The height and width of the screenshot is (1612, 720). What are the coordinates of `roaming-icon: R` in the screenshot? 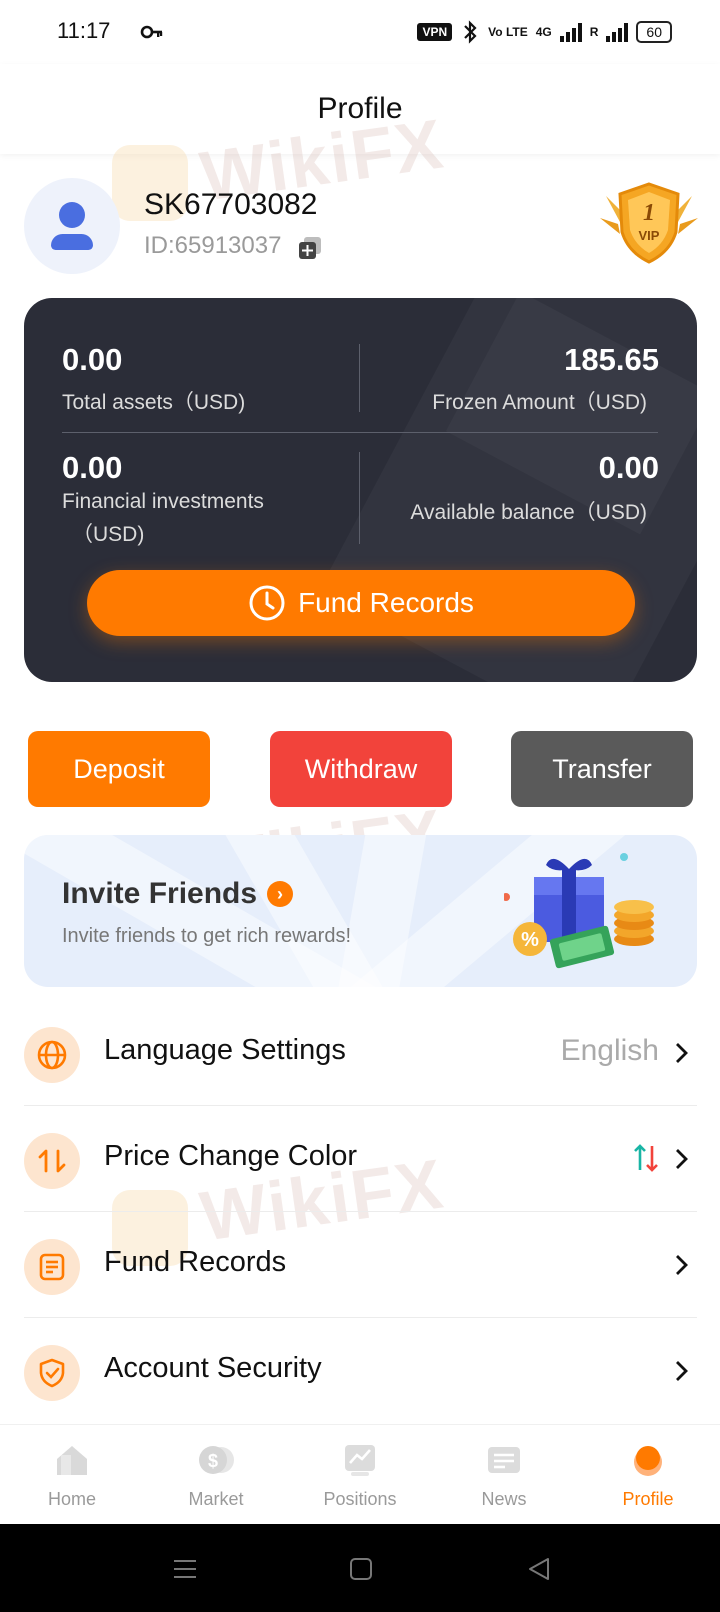 It's located at (594, 32).